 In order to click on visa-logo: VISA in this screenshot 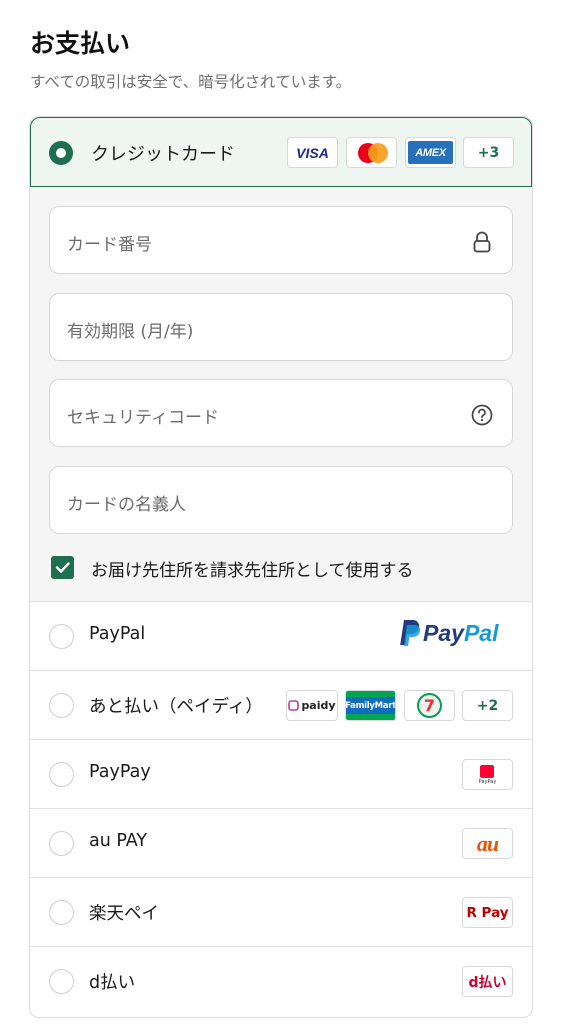, I will do `click(312, 152)`.